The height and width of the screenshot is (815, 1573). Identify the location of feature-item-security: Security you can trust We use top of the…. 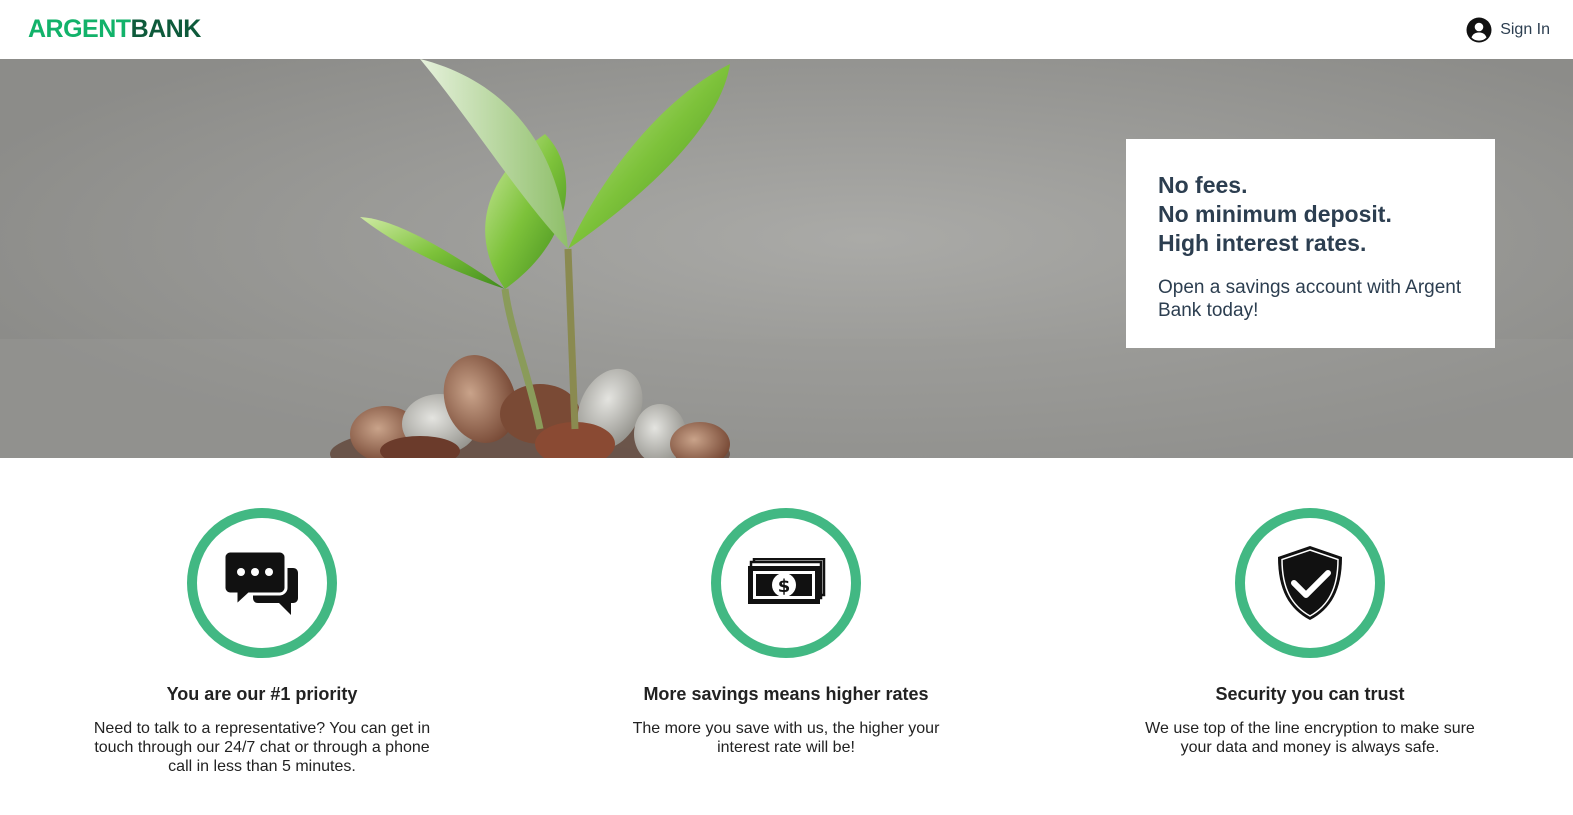
(1310, 636).